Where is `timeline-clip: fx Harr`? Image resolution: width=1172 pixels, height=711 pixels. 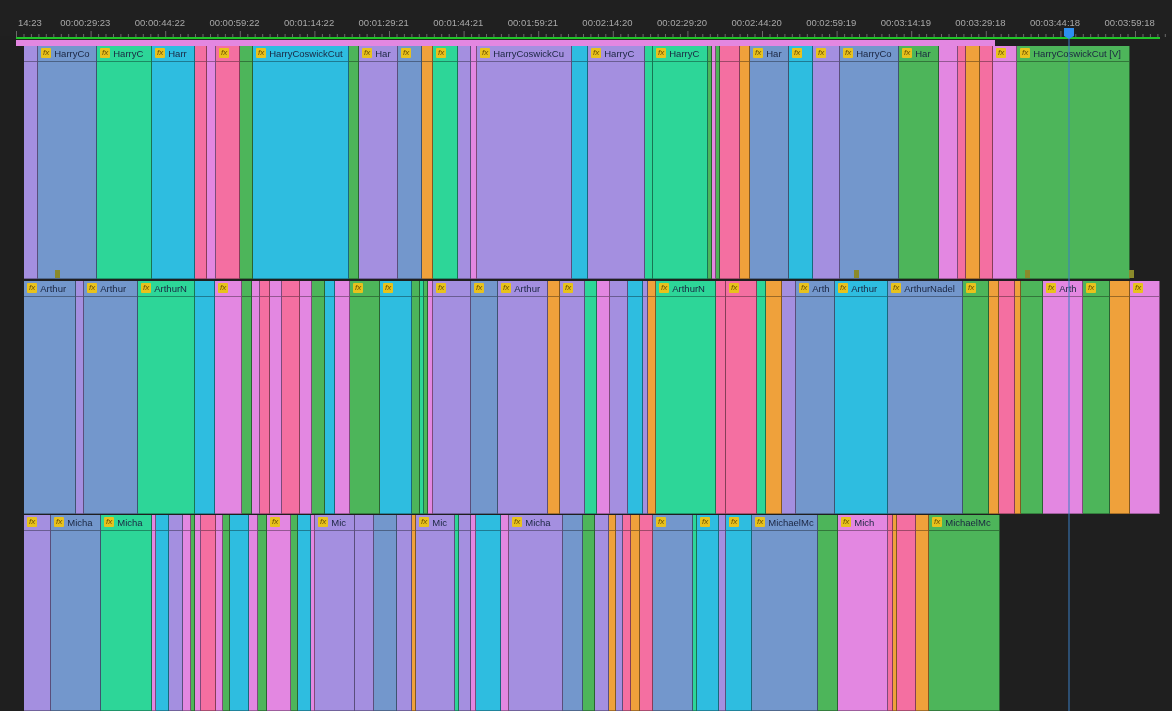
timeline-clip: fx Harr is located at coordinates (173, 162).